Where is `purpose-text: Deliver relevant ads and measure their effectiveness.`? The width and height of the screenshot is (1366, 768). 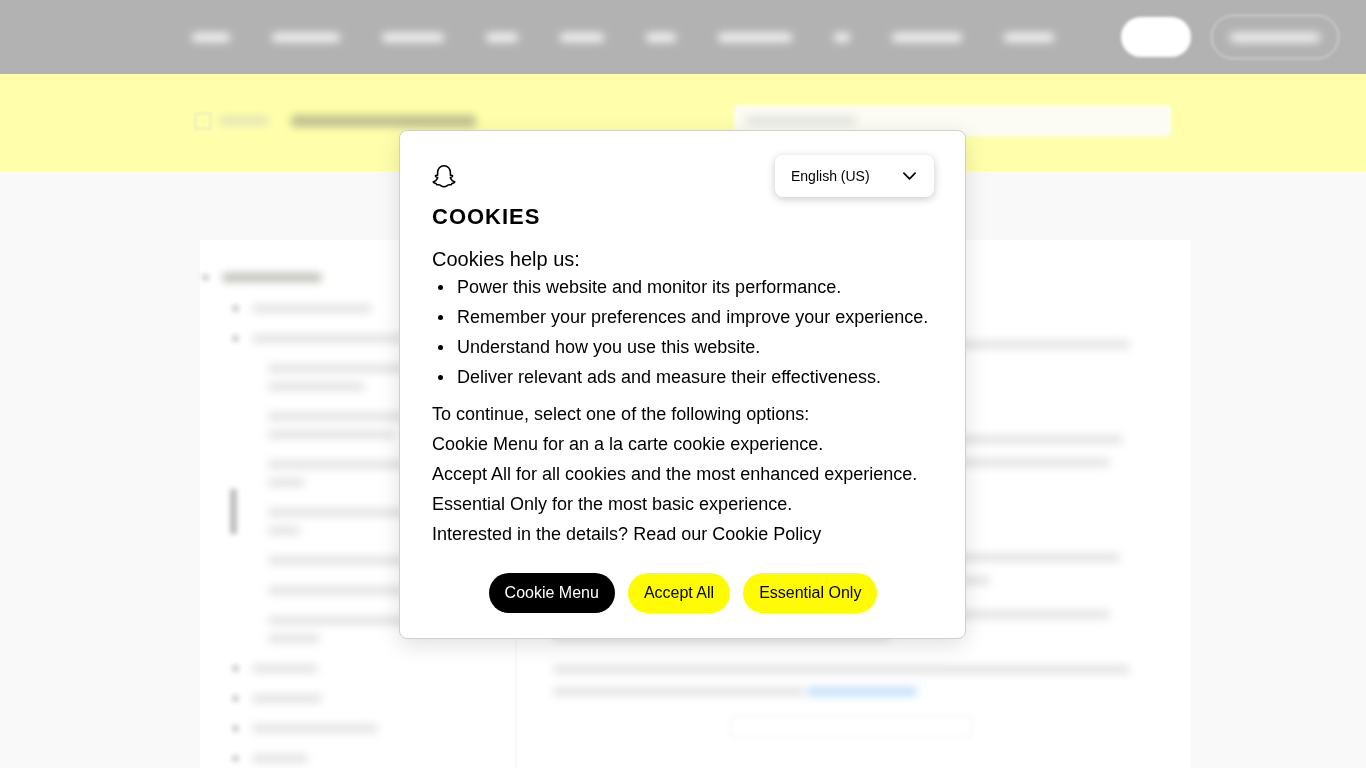 purpose-text: Deliver relevant ads and measure their effectiveness. is located at coordinates (669, 377).